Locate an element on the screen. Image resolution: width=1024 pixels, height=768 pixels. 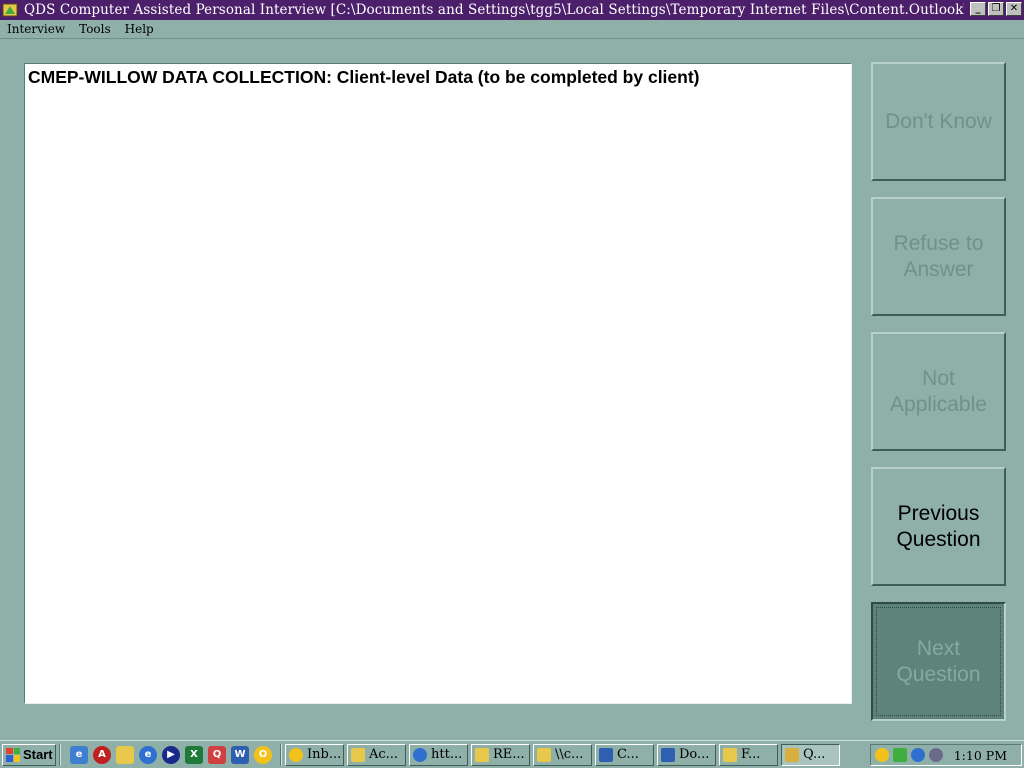
quick-launch: e A e ▶ X Q W O is located at coordinates (173, 755).